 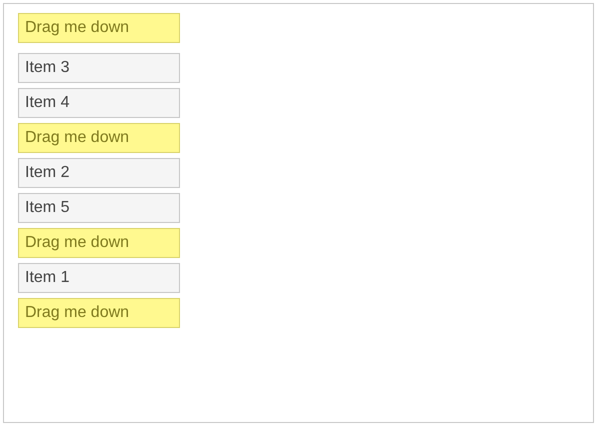 I want to click on list-item: Item 2, so click(x=99, y=173).